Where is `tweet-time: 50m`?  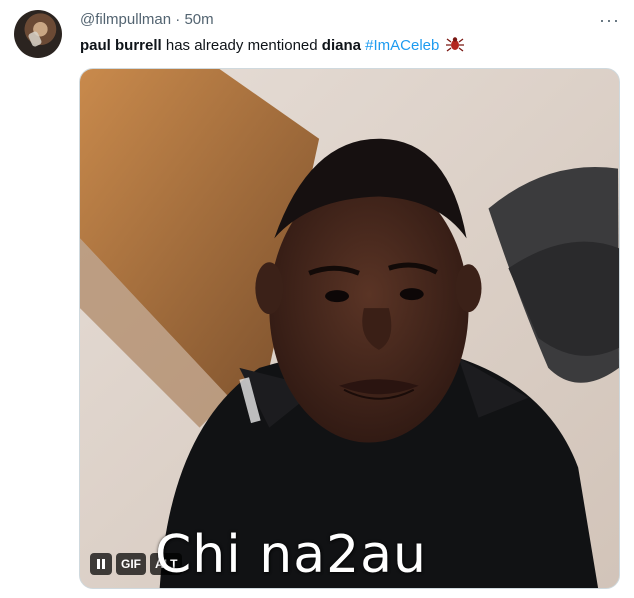
tweet-time: 50m is located at coordinates (198, 19).